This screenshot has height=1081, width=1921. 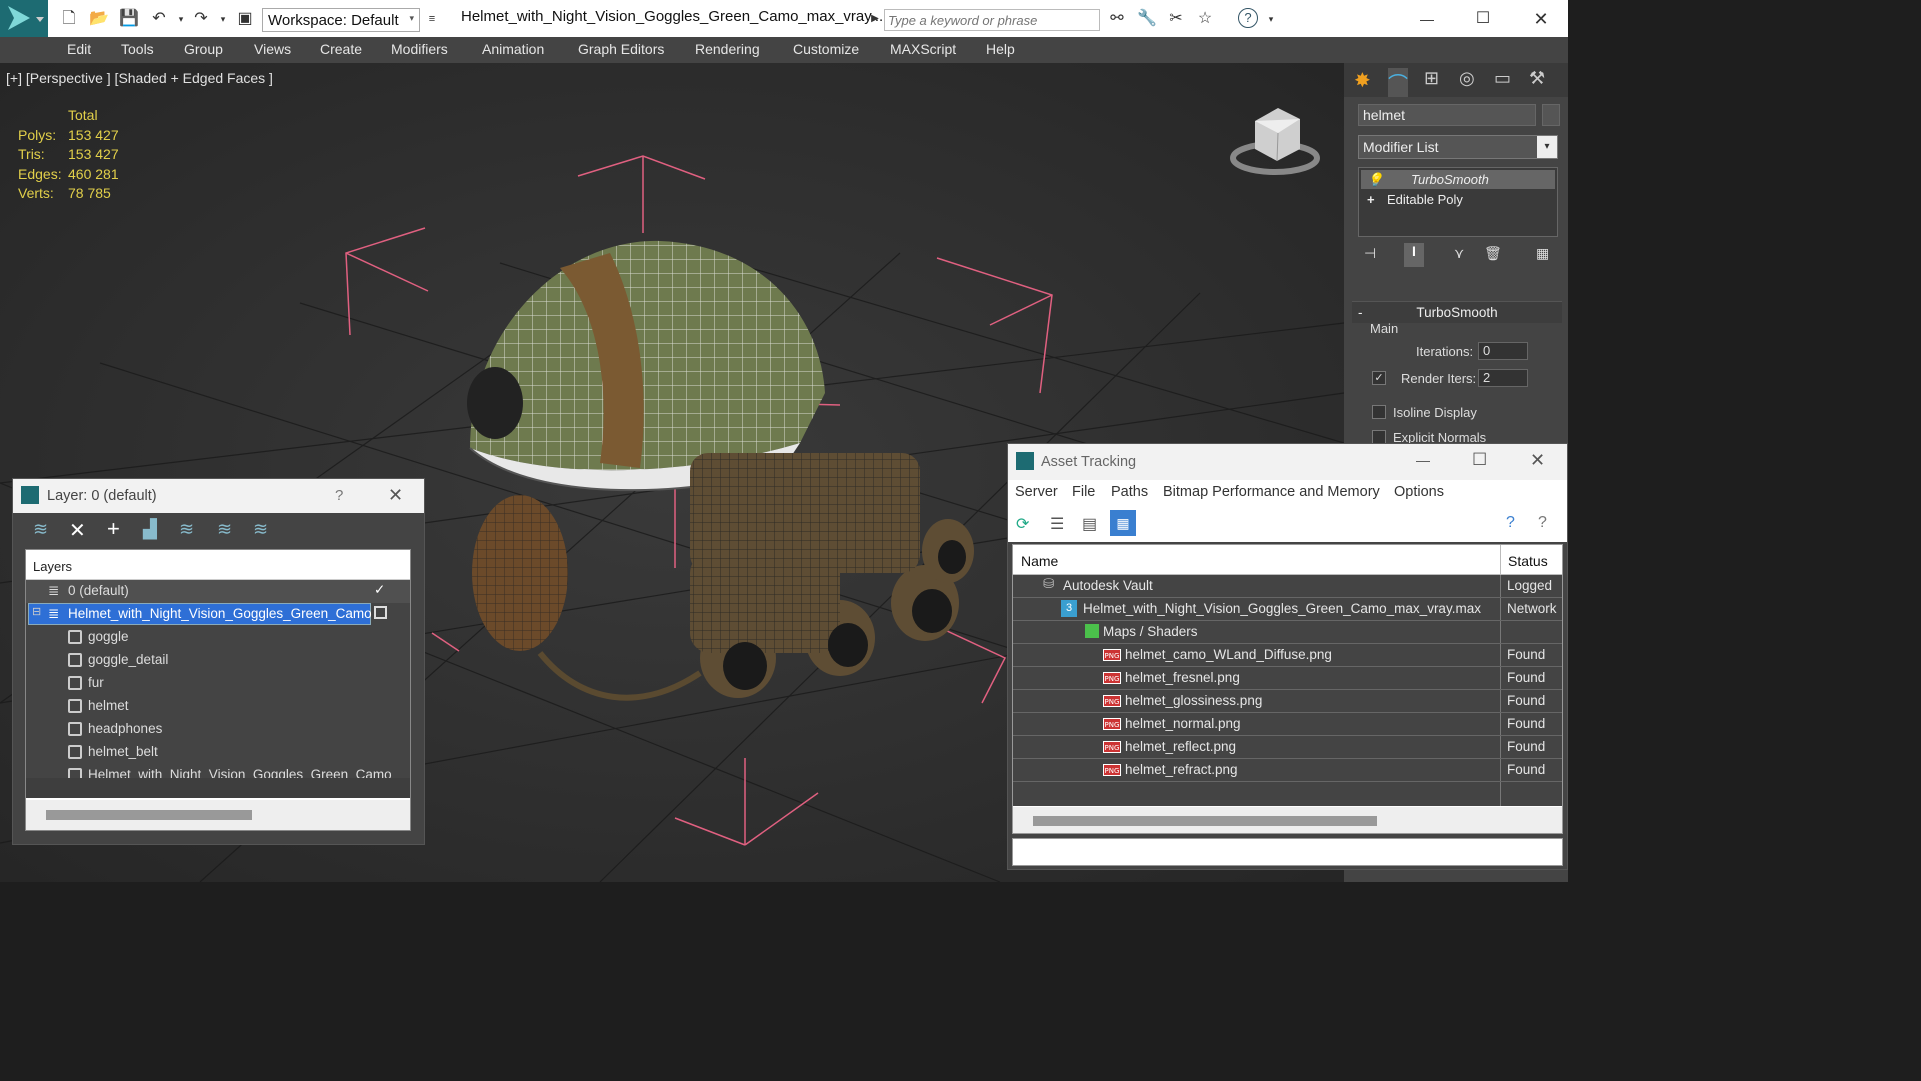 I want to click on context-help-icon: ?, so click(x=1542, y=523).